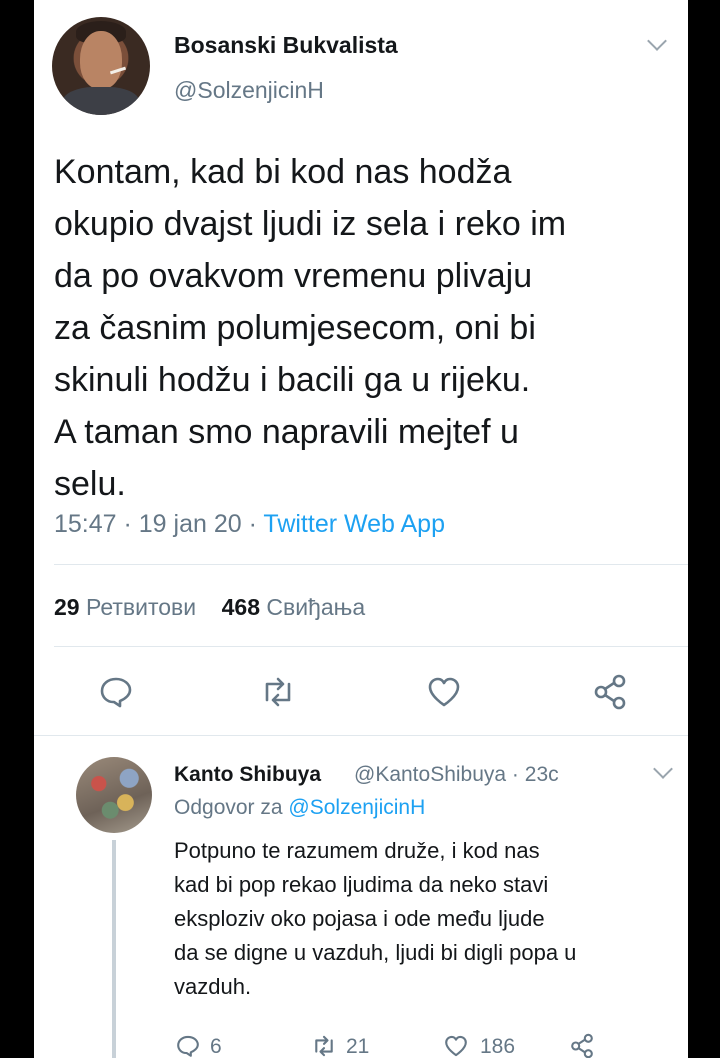 This screenshot has width=720, height=1058. Describe the element at coordinates (354, 524) in the screenshot. I see `tweet-source-link: Twitter Web App` at that location.